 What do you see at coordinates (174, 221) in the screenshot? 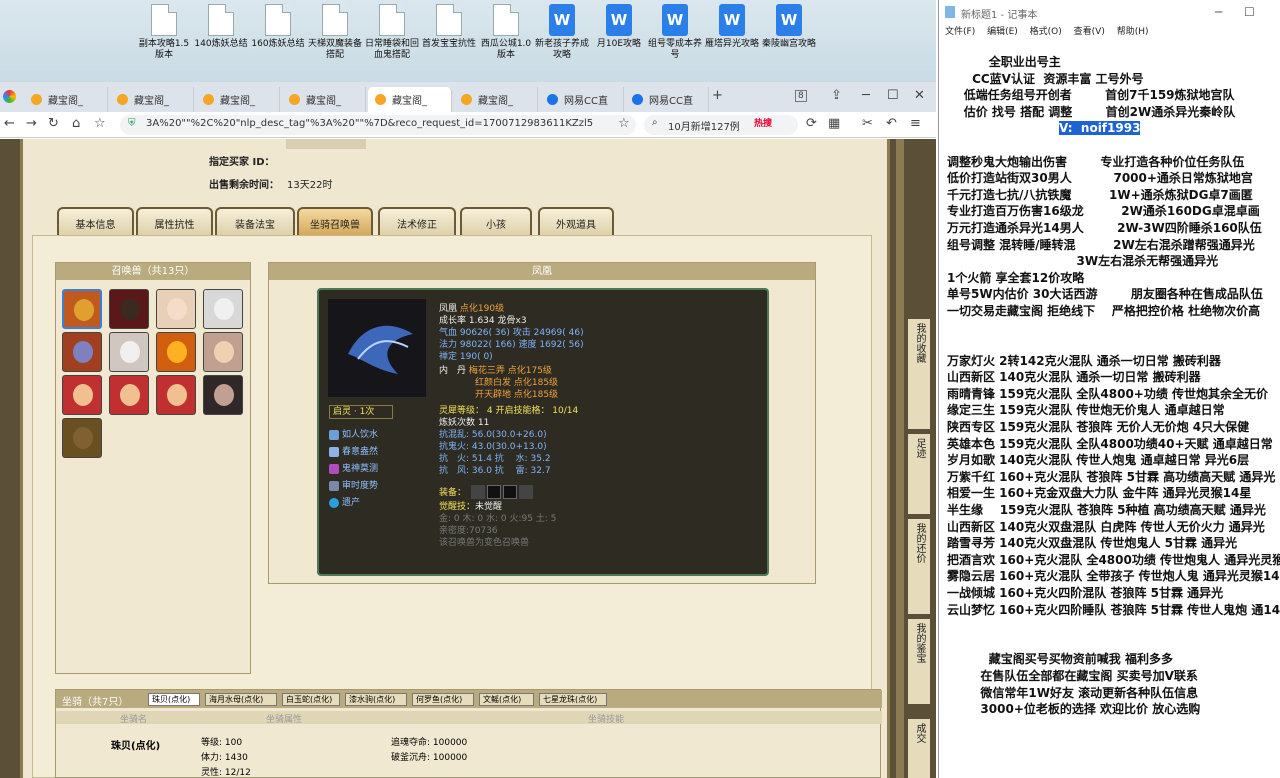
I see `tab-1: 属性抗性` at bounding box center [174, 221].